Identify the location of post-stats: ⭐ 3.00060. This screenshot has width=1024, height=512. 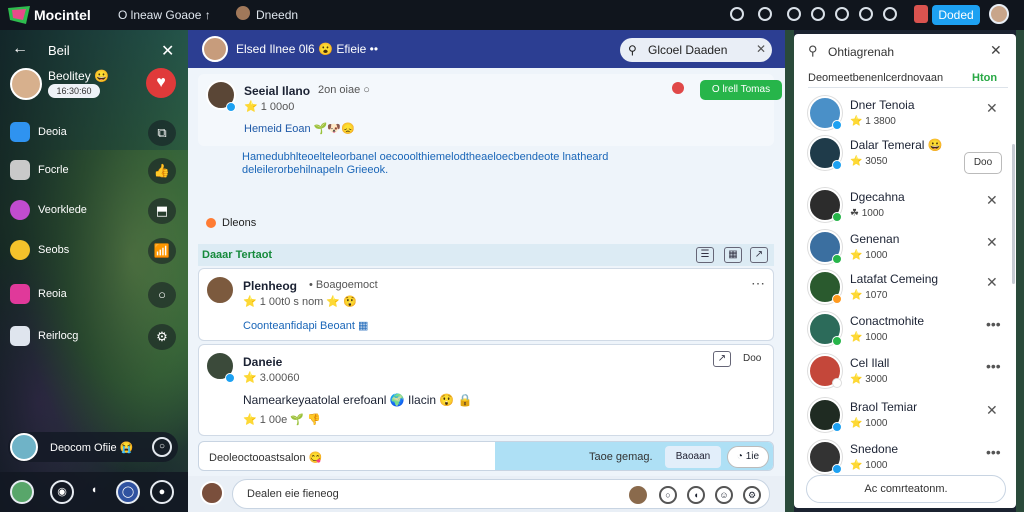
(271, 378).